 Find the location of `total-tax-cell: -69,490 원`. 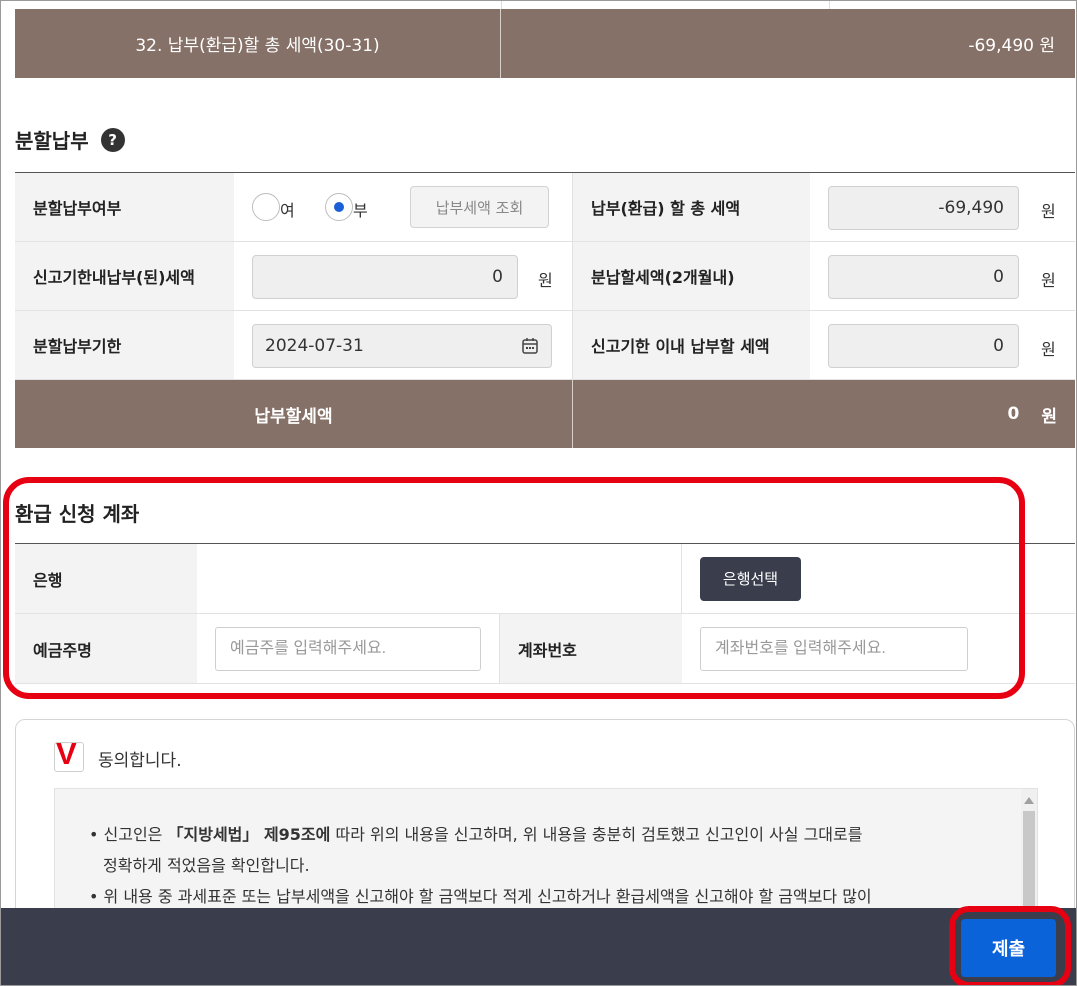

total-tax-cell: -69,490 원 is located at coordinates (942, 207).